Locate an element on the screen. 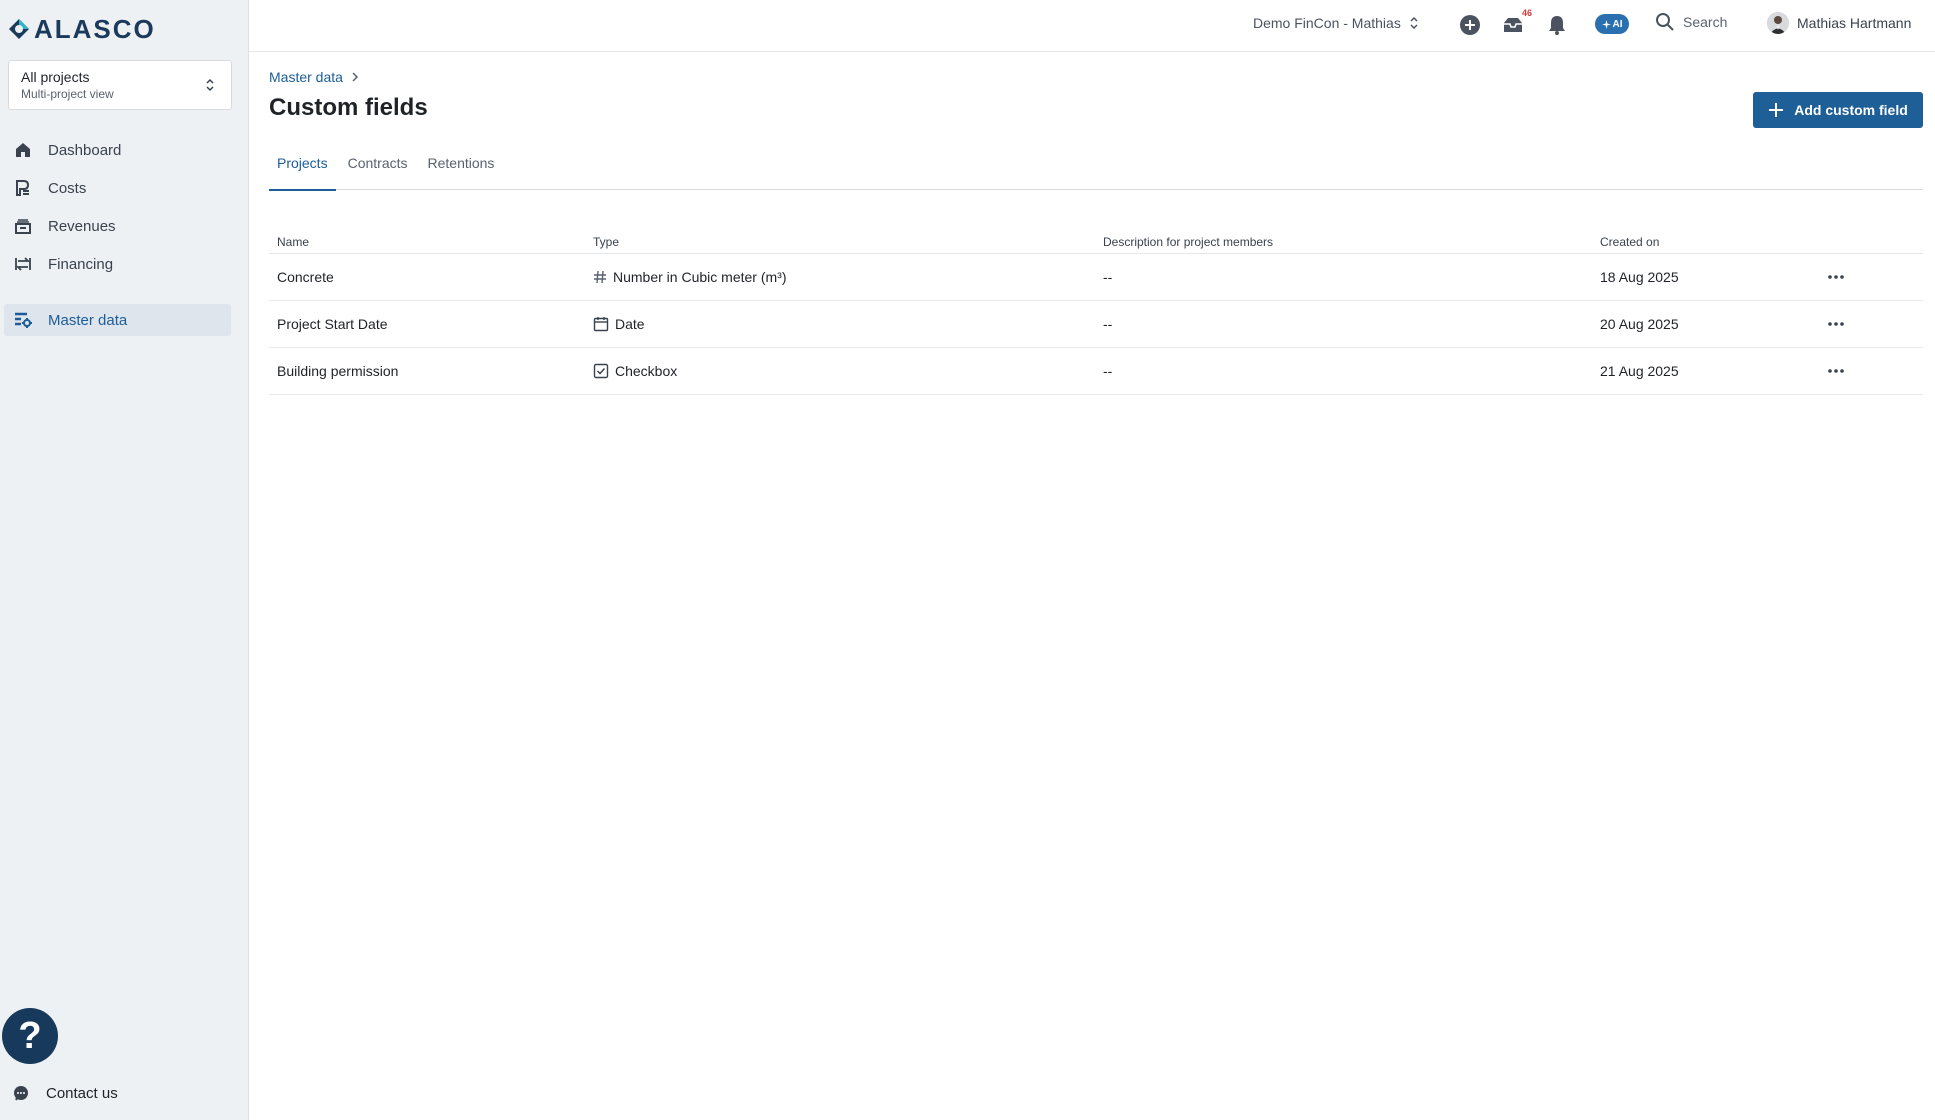 This screenshot has width=1935, height=1120. hash-icon is located at coordinates (600, 277).